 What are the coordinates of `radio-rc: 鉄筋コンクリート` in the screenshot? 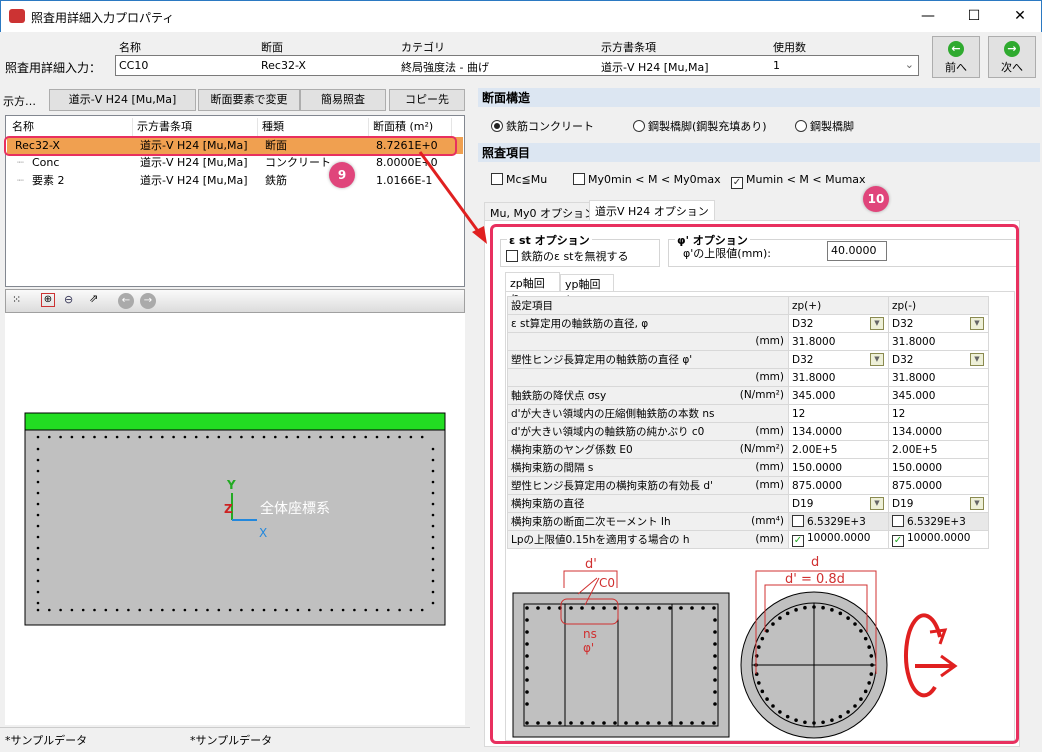 It's located at (542, 126).